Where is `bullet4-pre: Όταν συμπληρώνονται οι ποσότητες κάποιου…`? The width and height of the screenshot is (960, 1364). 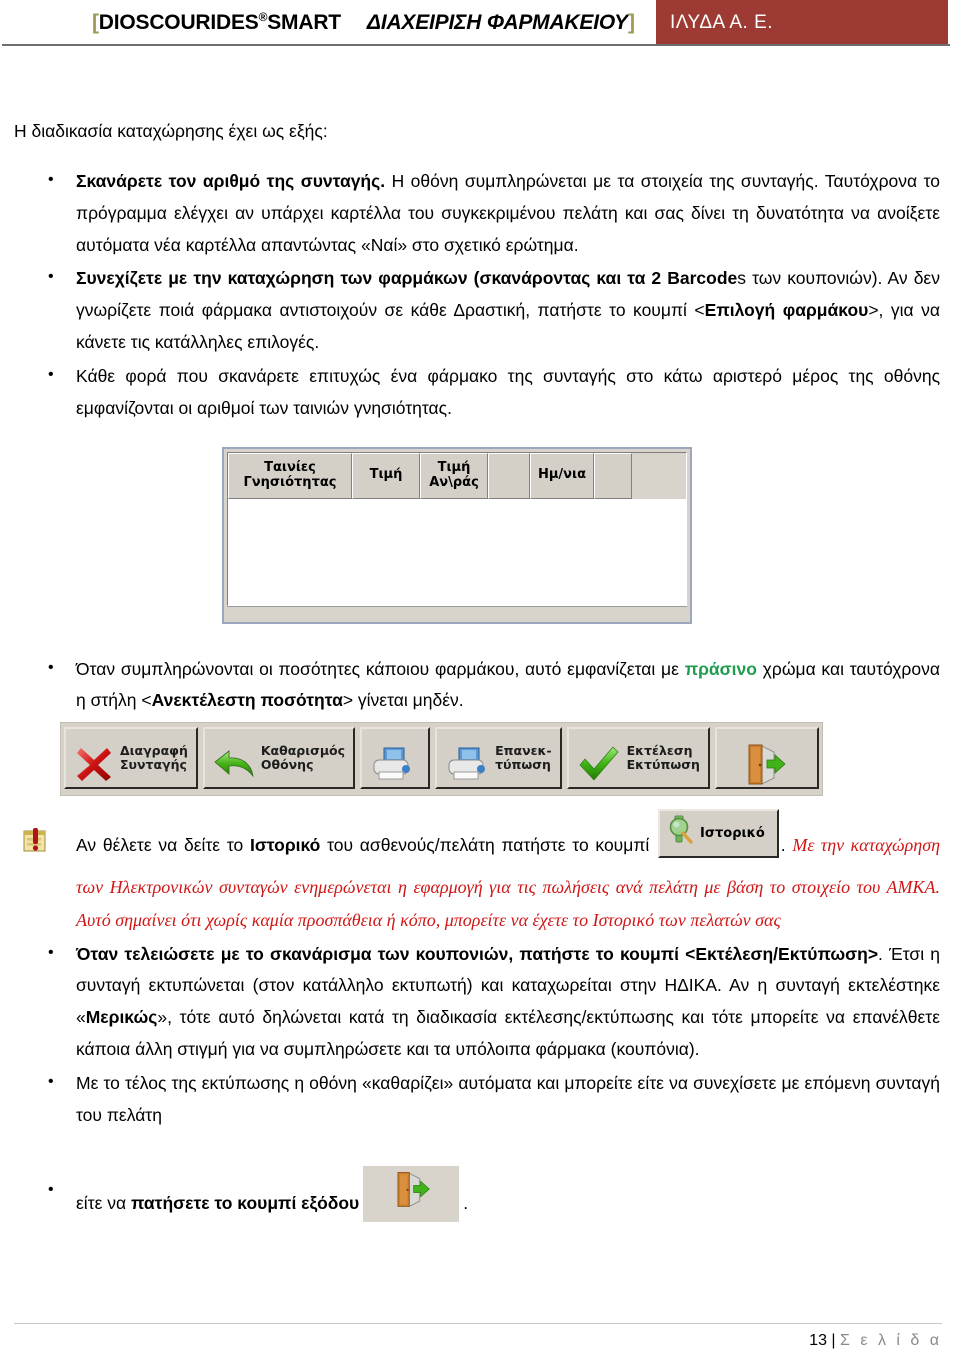
bullet4-pre: Όταν συμπληρώνονται οι ποσότητες κάποιου… is located at coordinates (380, 668).